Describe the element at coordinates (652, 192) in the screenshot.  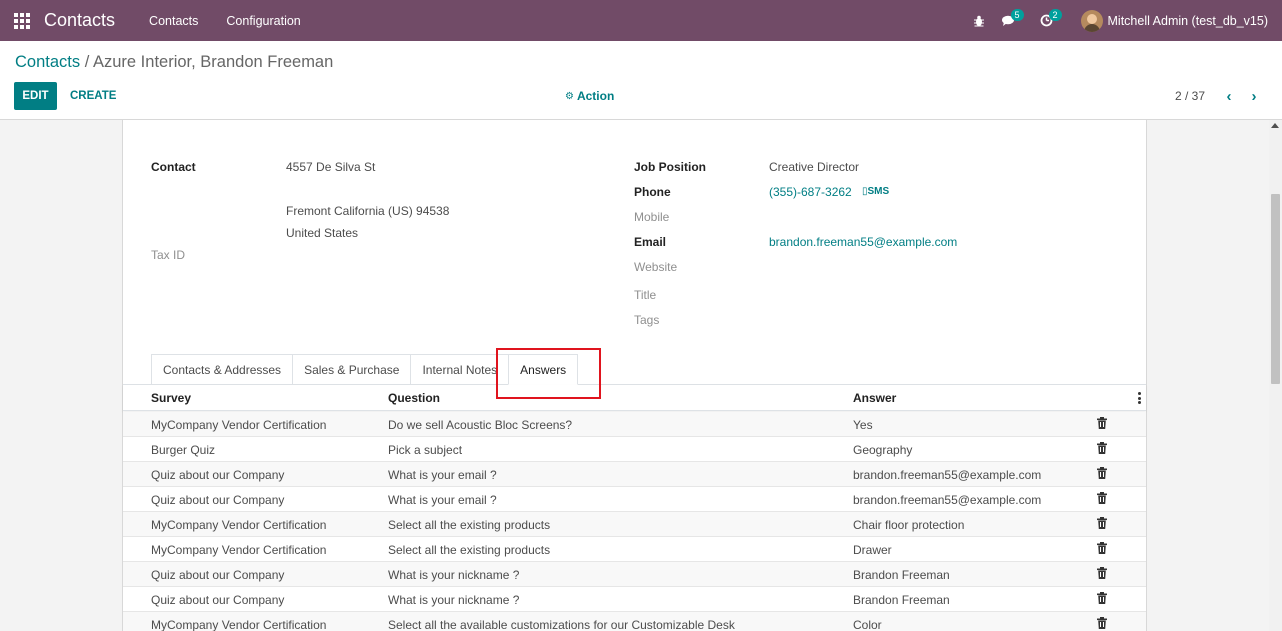
I see `phone-label: Phone` at that location.